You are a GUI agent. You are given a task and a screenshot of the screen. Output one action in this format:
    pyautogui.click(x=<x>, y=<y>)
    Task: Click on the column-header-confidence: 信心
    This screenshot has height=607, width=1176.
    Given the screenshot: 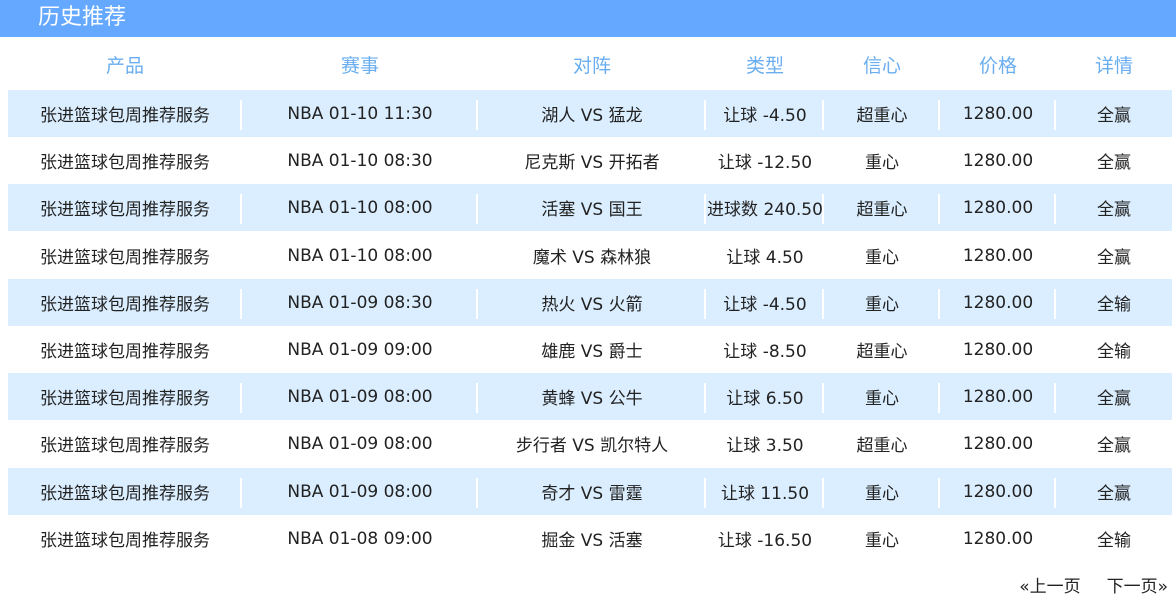 What is the action you would take?
    pyautogui.click(x=881, y=65)
    